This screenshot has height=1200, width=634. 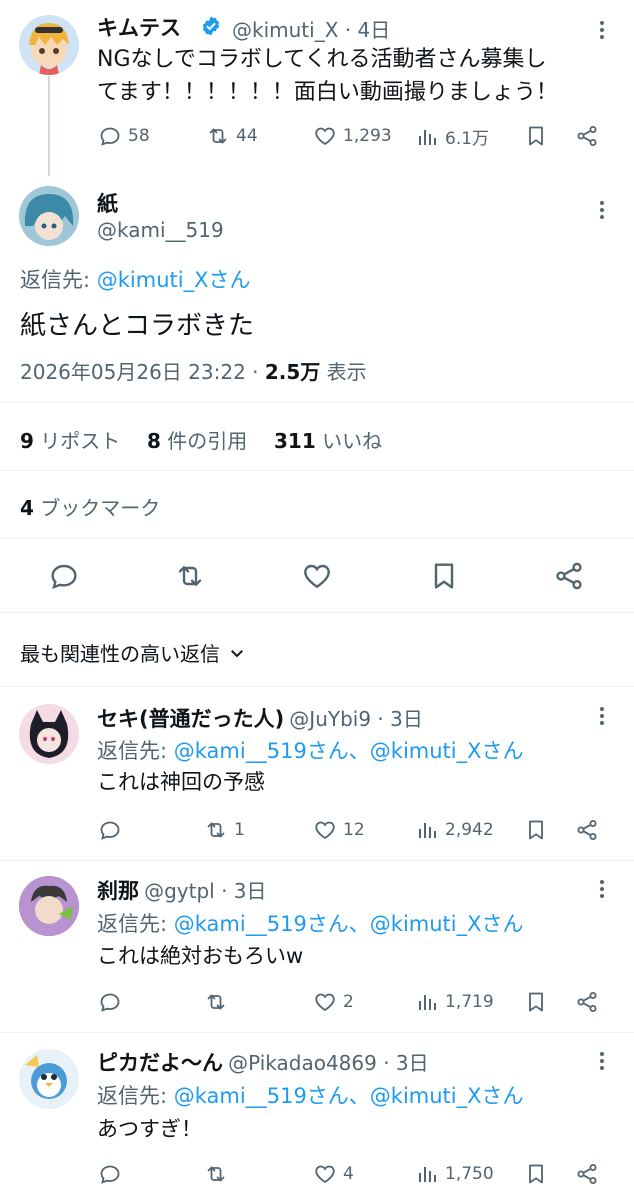 What do you see at coordinates (49, 126) in the screenshot?
I see `thread-line` at bounding box center [49, 126].